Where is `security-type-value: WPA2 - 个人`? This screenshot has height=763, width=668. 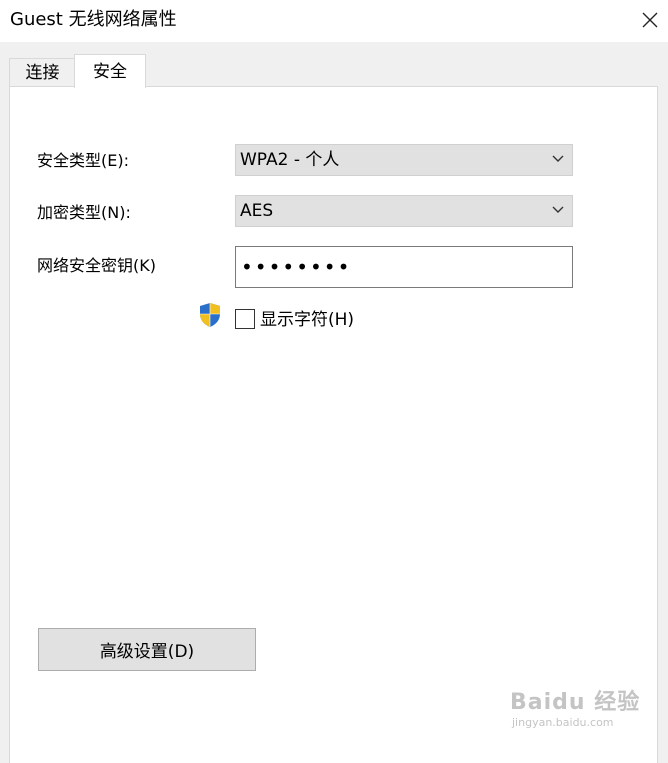 security-type-value: WPA2 - 个人 is located at coordinates (290, 160).